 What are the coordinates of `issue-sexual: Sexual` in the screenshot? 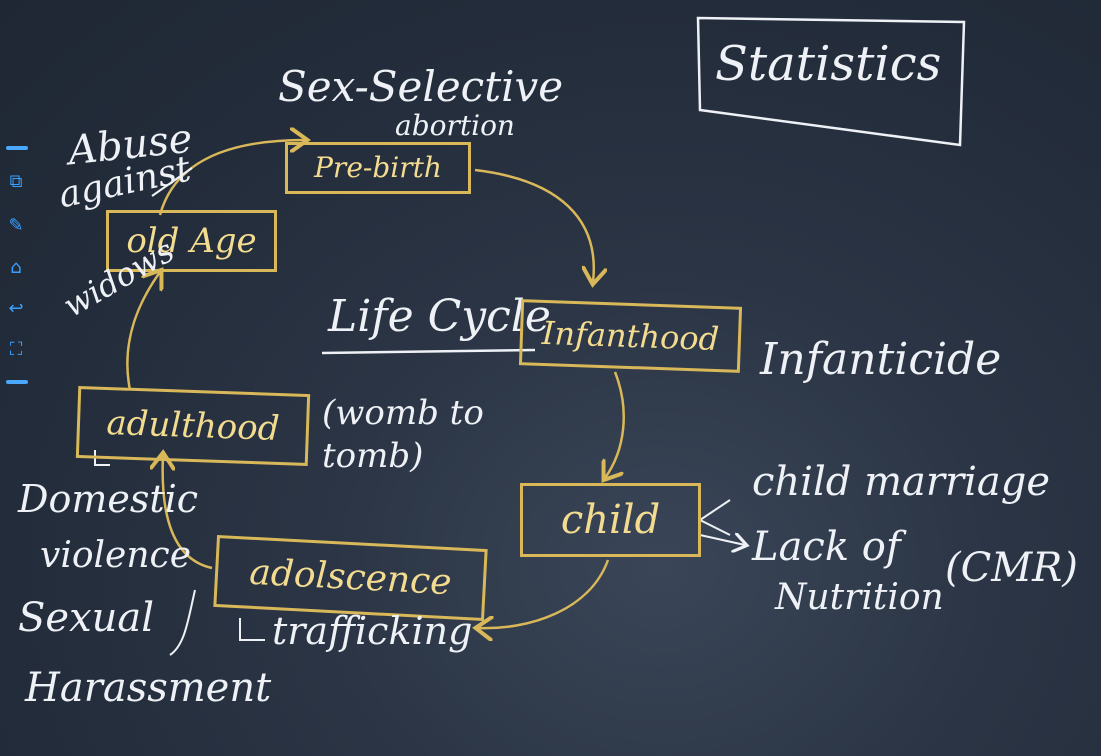 It's located at (86, 618).